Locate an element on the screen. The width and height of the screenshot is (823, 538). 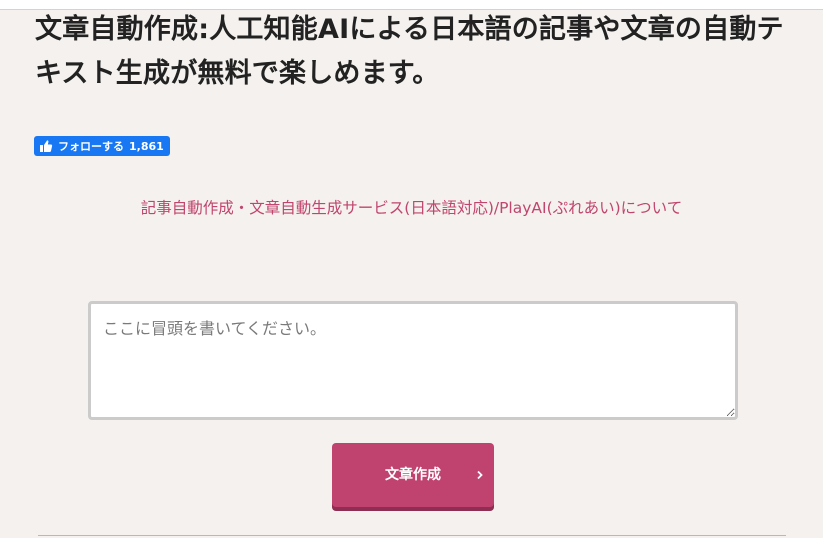
thumbs-up-icon is located at coordinates (46, 146).